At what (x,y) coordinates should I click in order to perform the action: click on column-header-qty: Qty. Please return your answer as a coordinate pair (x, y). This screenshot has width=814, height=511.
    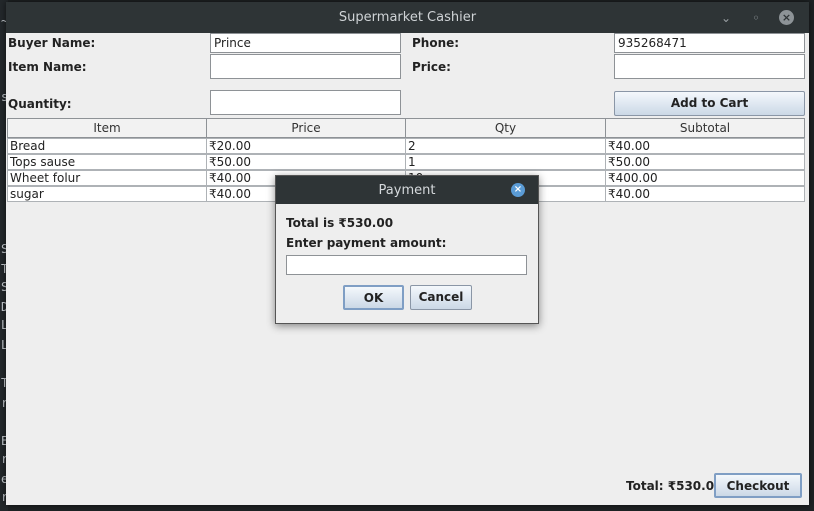
    Looking at the image, I should click on (505, 128).